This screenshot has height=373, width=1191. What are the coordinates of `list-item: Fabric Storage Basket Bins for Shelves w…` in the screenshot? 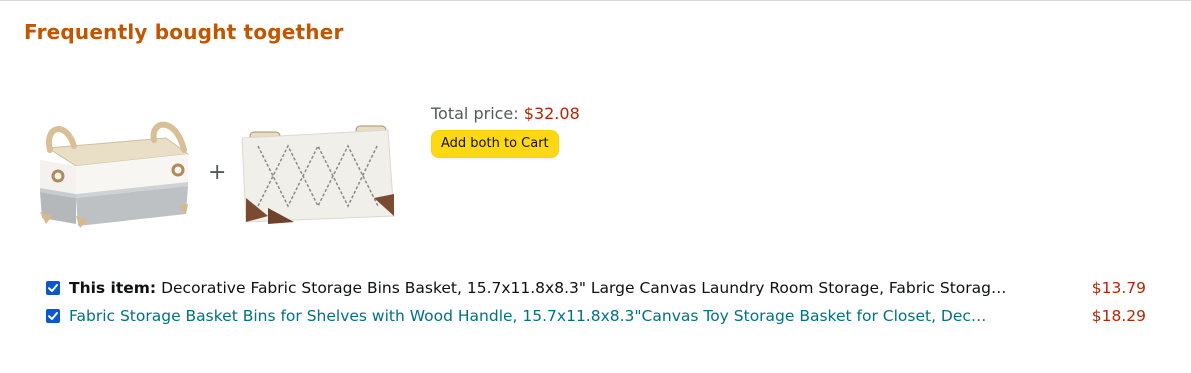 It's located at (601, 316).